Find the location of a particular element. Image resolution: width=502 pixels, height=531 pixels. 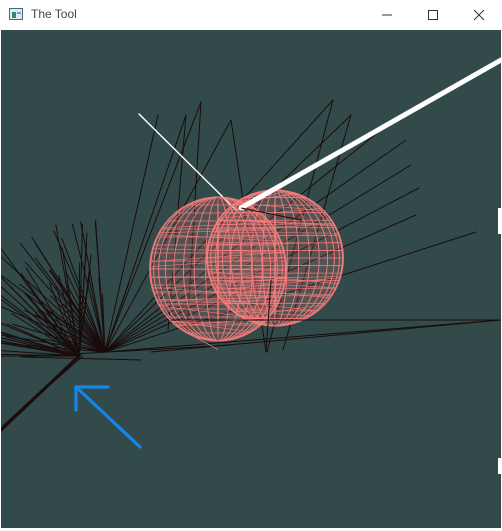

app-icon is located at coordinates (16, 14).